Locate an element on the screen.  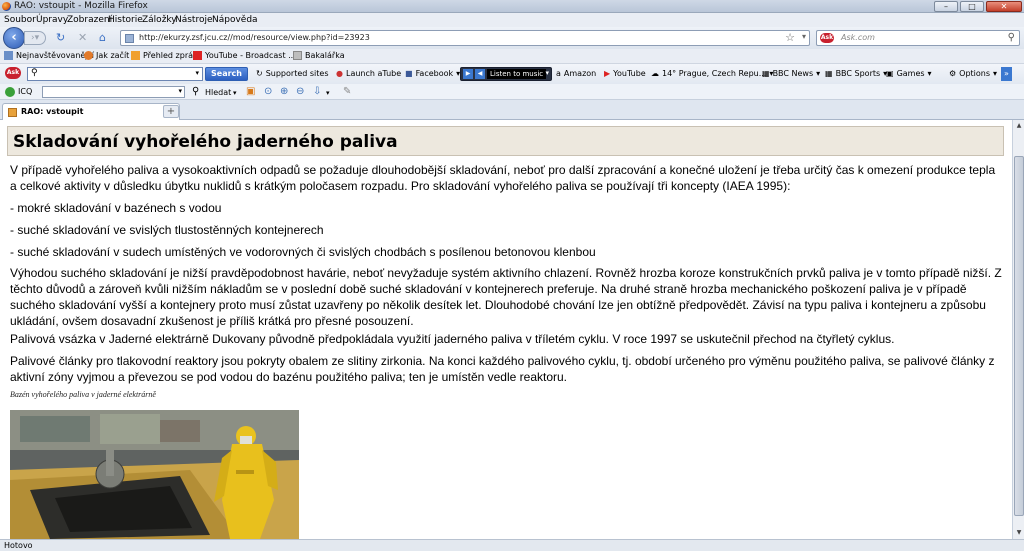
toolbar-facebook: ■ Facebook ▾ is located at coordinates (432, 73).